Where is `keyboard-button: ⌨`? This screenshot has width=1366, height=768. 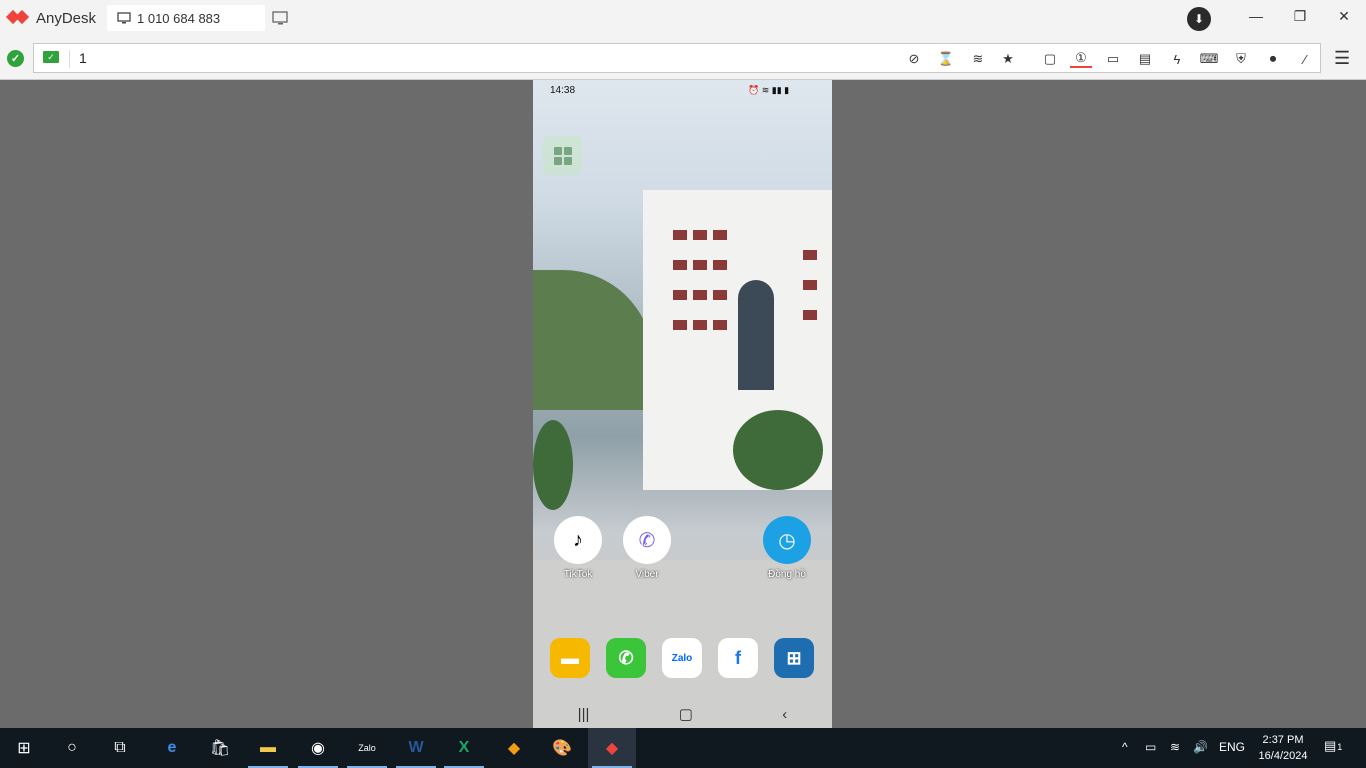 keyboard-button: ⌨ is located at coordinates (1209, 59).